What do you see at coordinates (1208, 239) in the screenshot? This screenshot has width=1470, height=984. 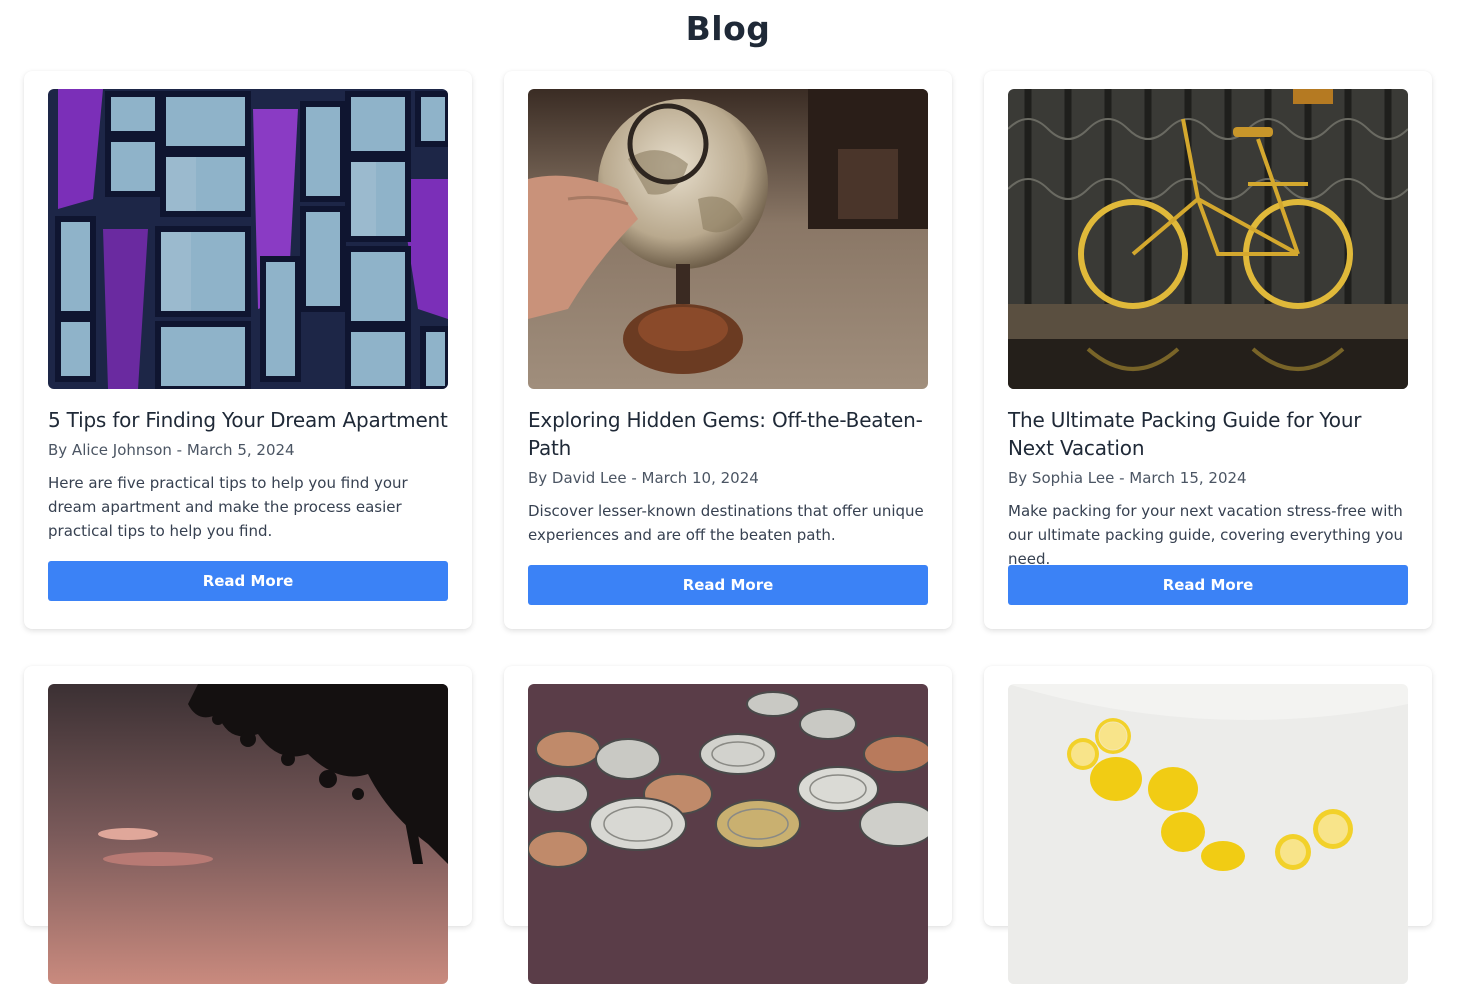 I see `post-image-yellow-bicycle` at bounding box center [1208, 239].